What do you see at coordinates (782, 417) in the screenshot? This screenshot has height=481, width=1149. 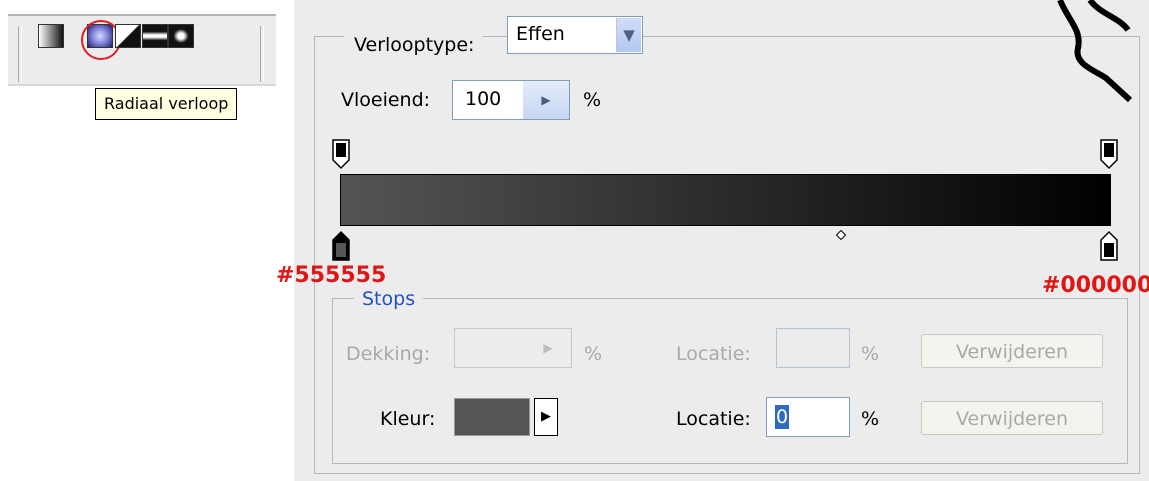 I see `color-location-value: 0` at bounding box center [782, 417].